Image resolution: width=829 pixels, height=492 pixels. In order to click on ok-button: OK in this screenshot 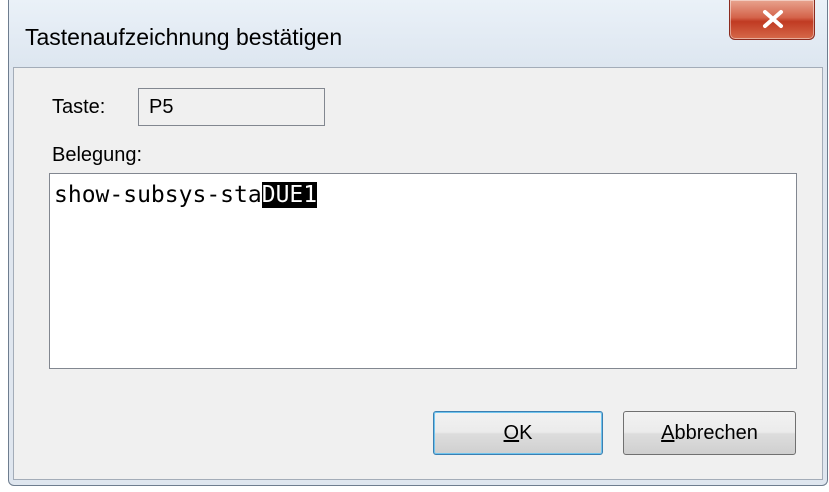, I will do `click(518, 433)`.